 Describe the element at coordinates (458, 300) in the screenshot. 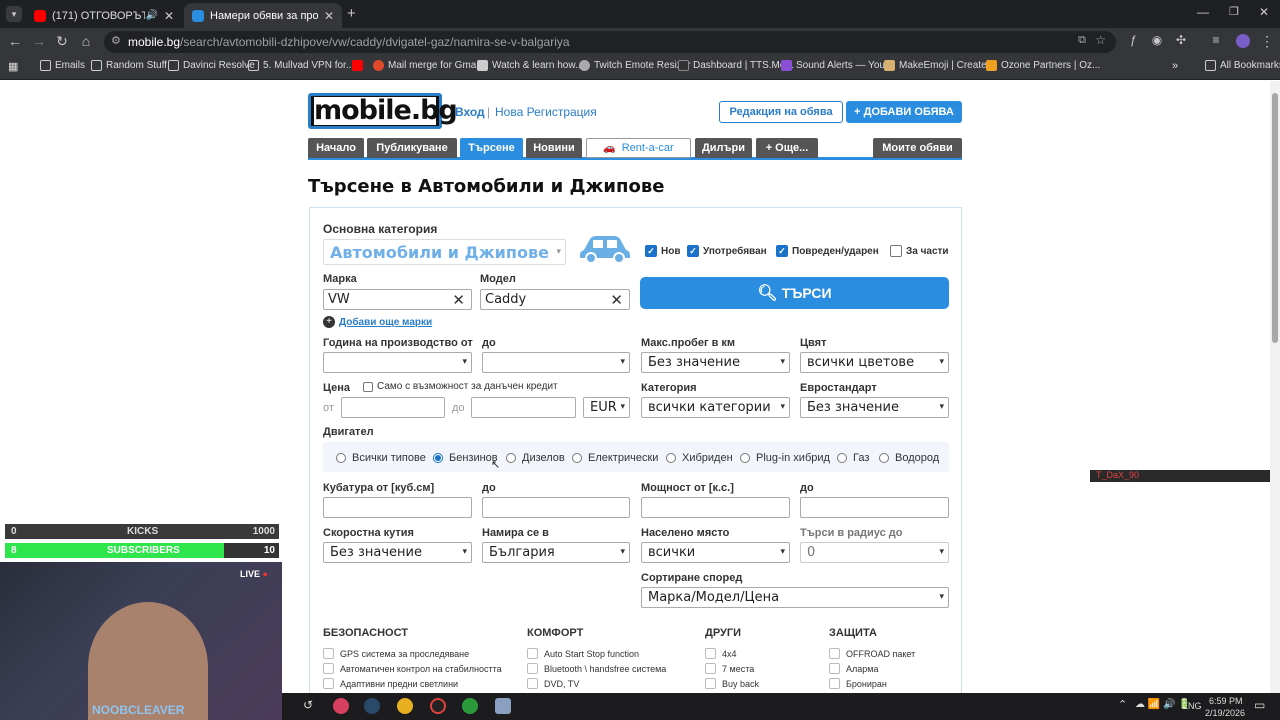

I see `clear-icon: ✕` at that location.